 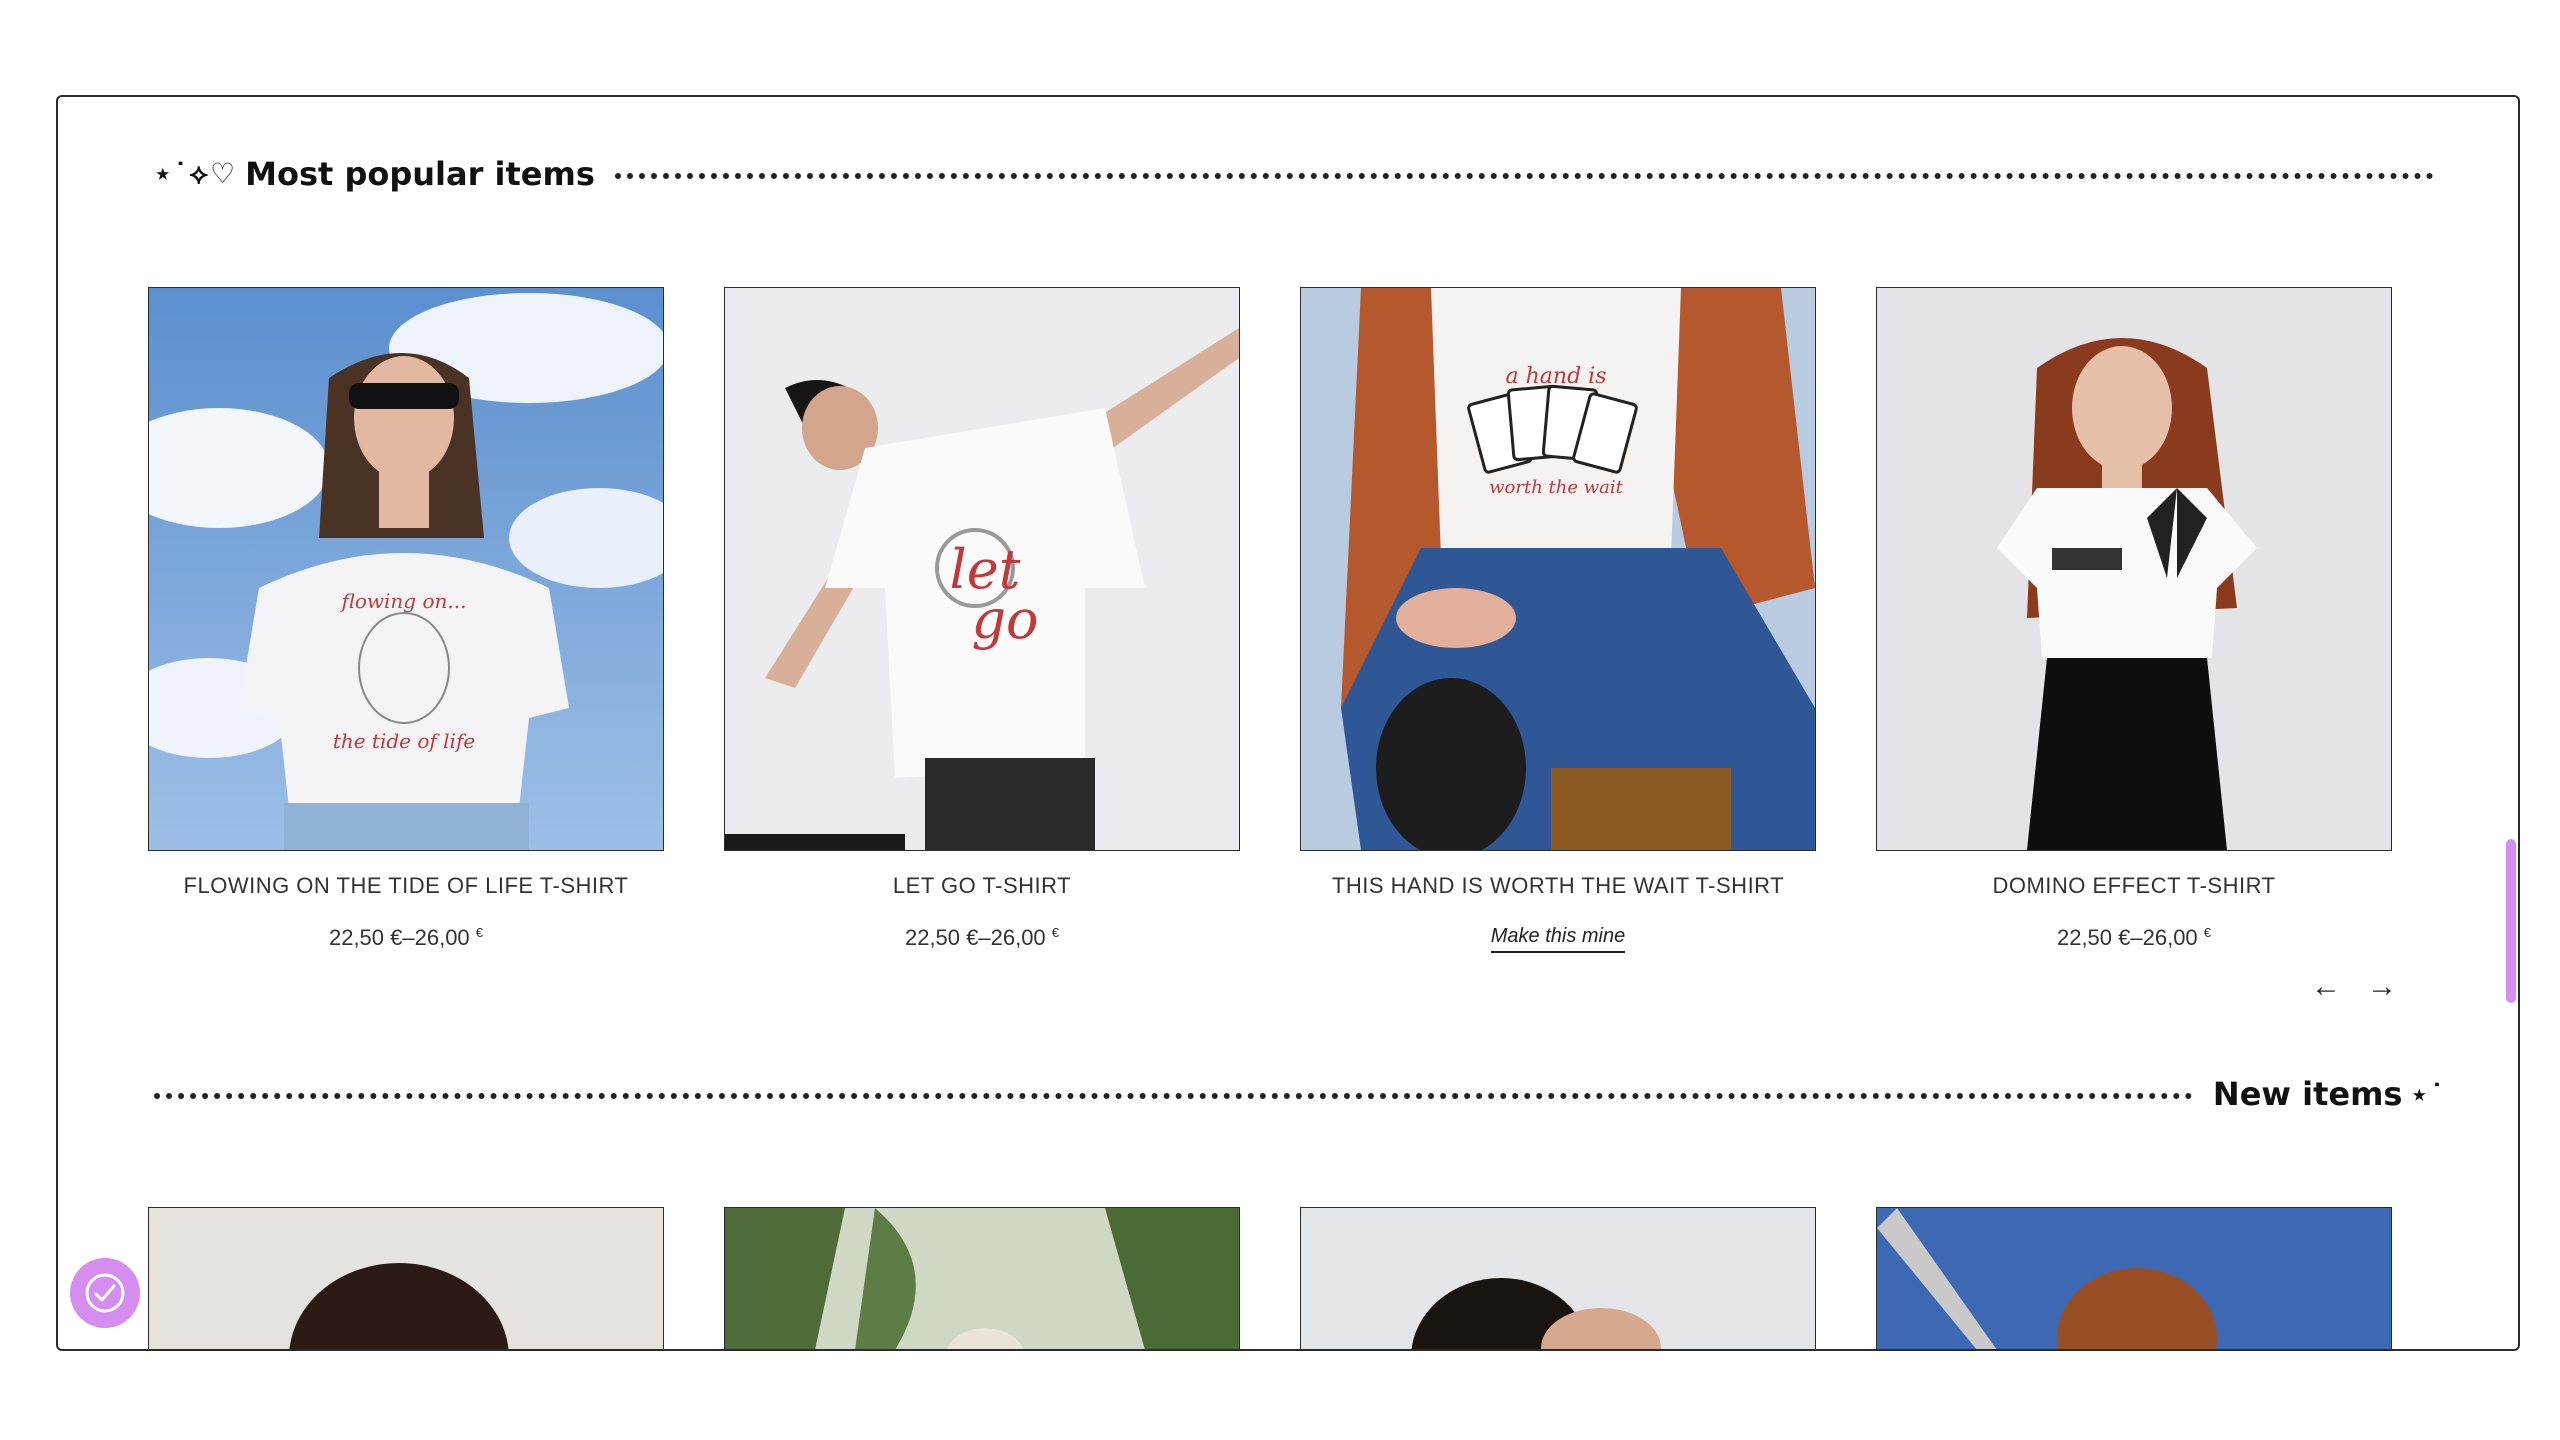 What do you see at coordinates (982, 569) in the screenshot?
I see `product-image: let go` at bounding box center [982, 569].